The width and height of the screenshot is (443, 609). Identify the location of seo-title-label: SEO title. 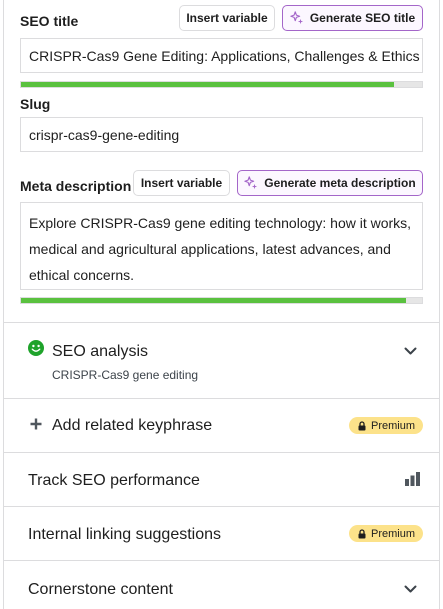
(49, 21).